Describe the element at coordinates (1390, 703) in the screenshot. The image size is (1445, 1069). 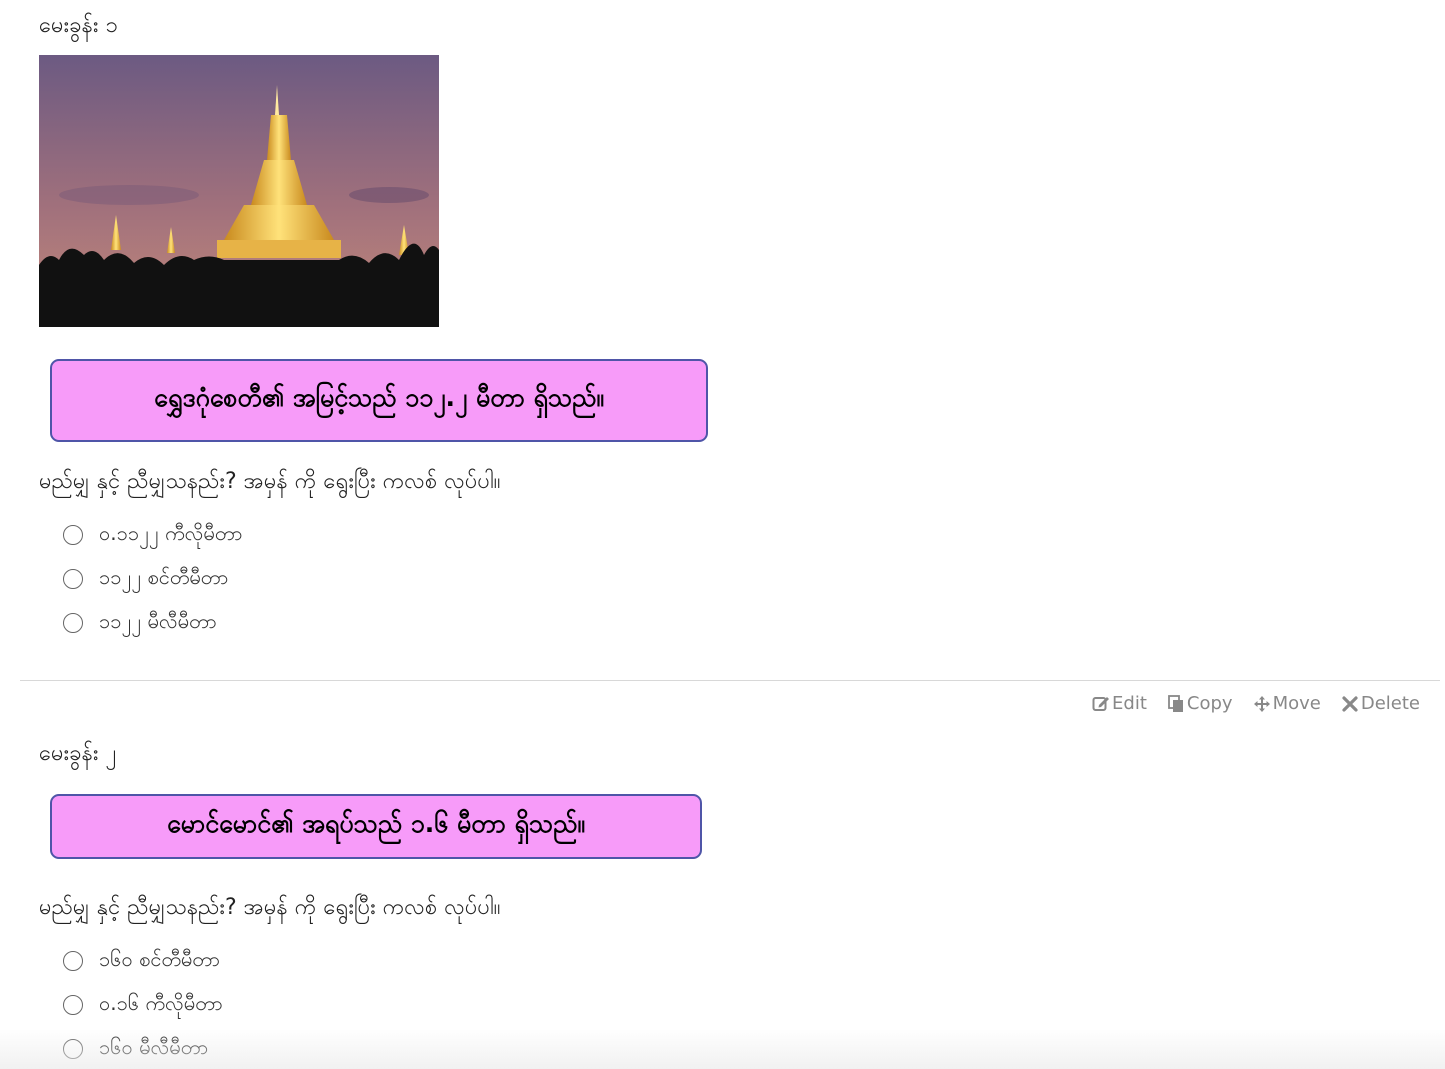
I see `delete-label: Delete` at that location.